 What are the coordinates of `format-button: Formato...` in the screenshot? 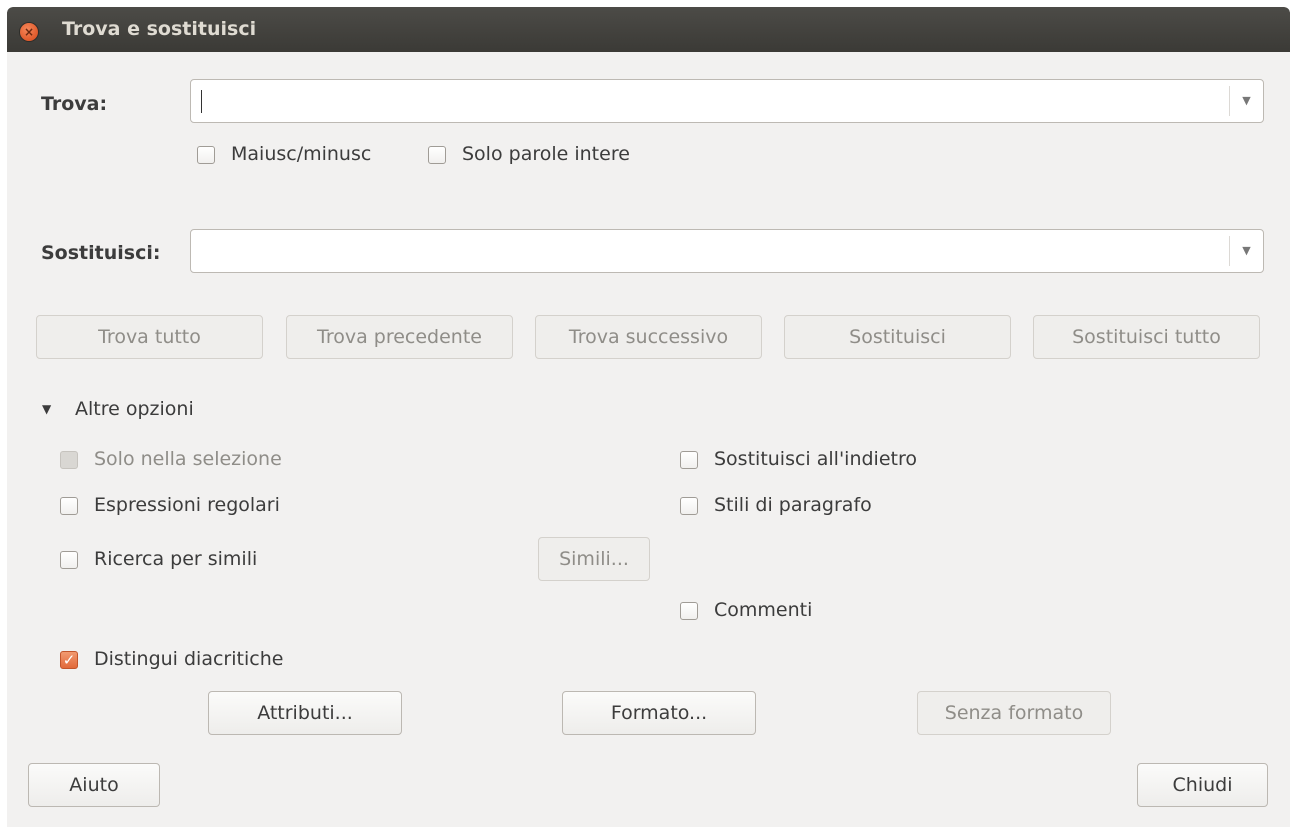 It's located at (659, 713).